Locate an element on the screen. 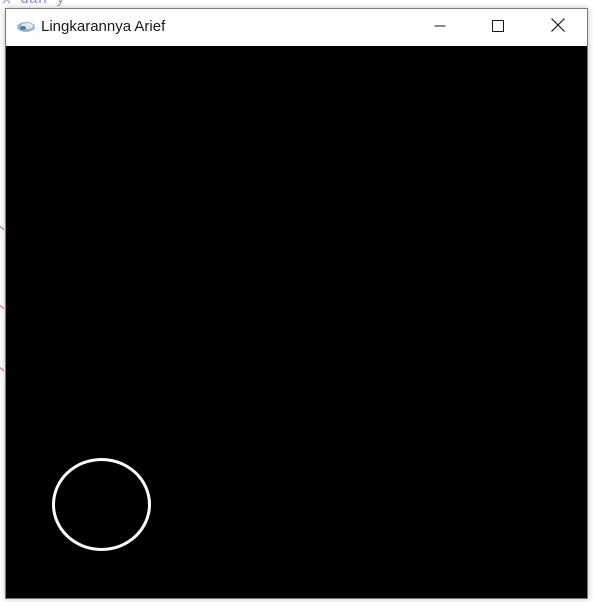 This screenshot has height=602, width=593. opengl-glut-icon is located at coordinates (26, 27).